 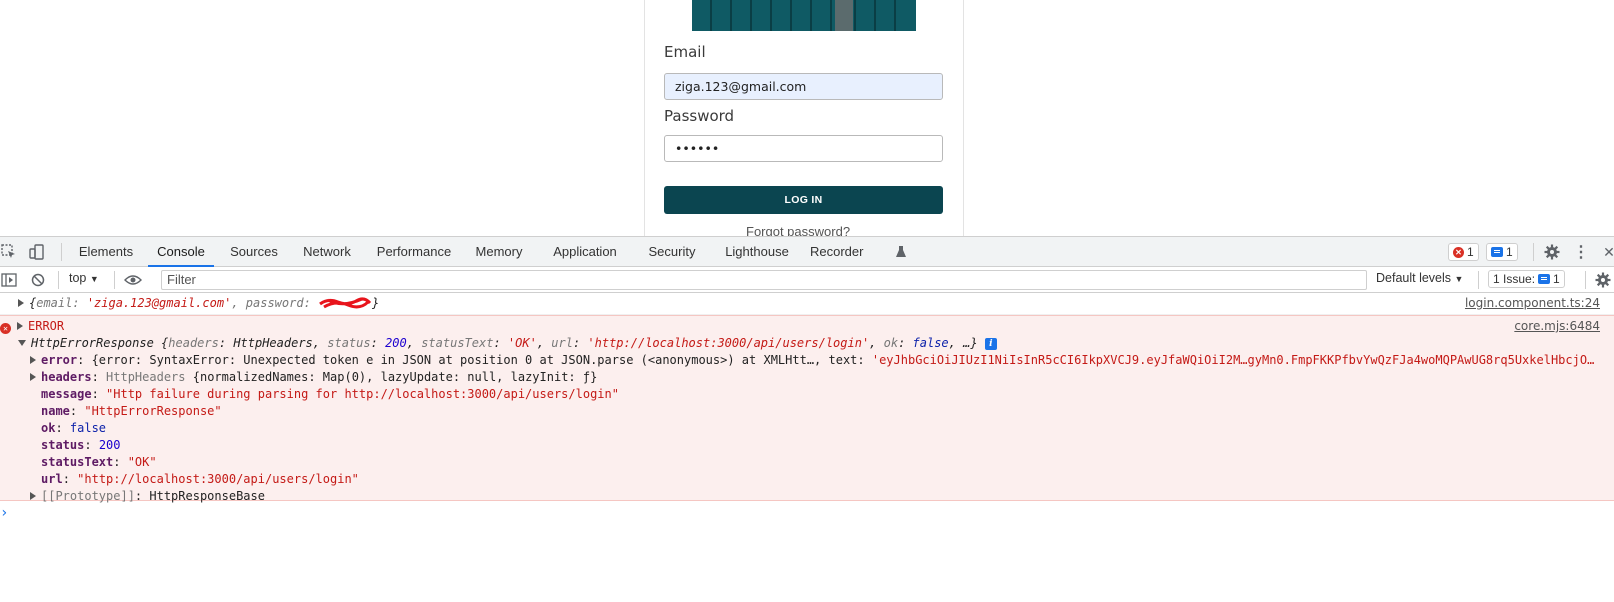 What do you see at coordinates (803, 86) in the screenshot?
I see `email-field: ziga.123@gmail.com` at bounding box center [803, 86].